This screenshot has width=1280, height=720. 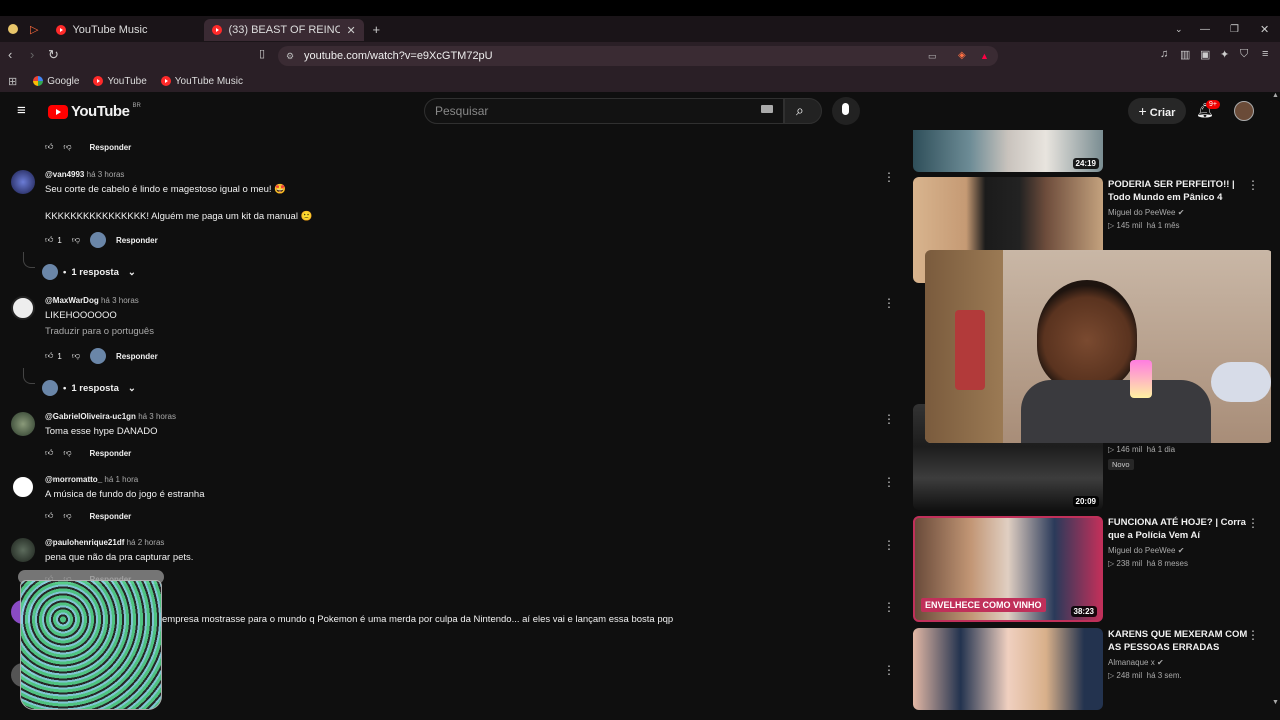 I want to click on leo-ai-icon: ✦, so click(x=1224, y=54).